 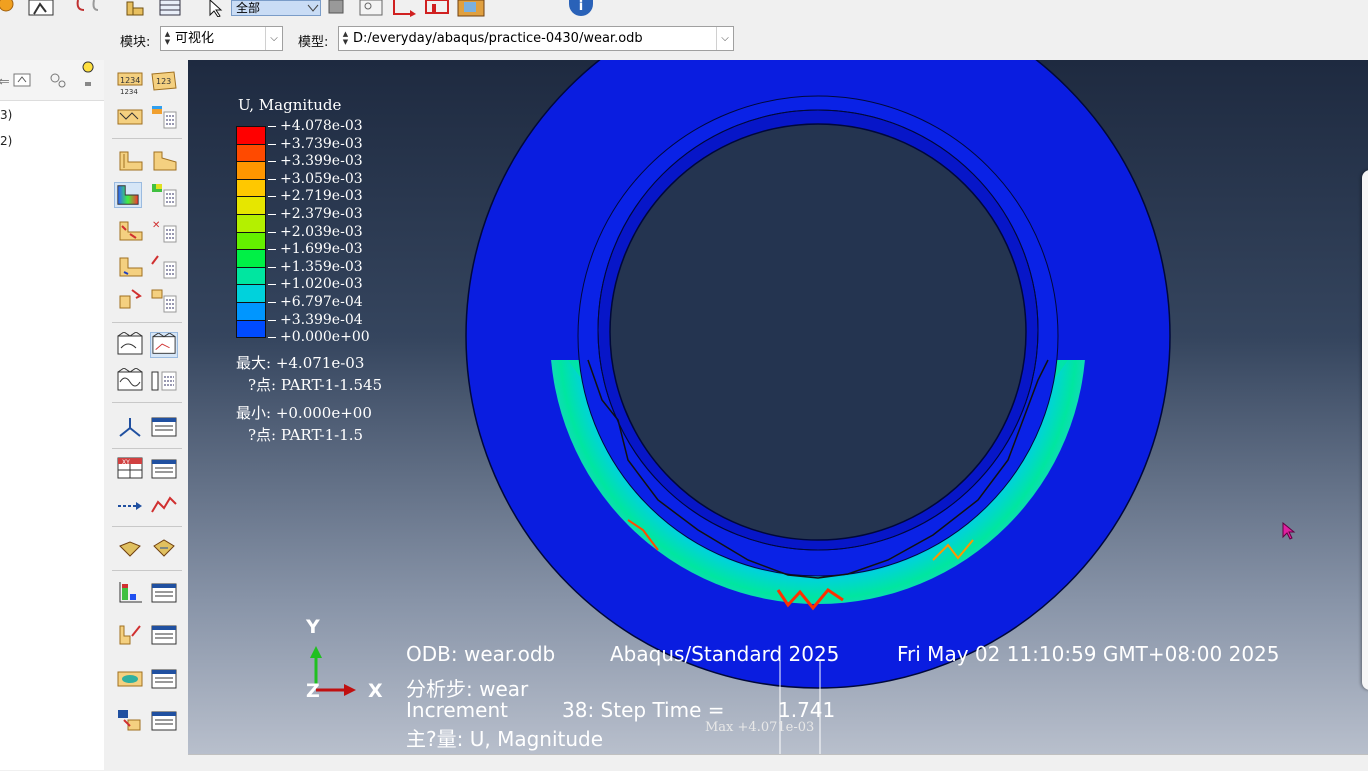 I want to click on legend-color-bar, so click(x=251, y=232).